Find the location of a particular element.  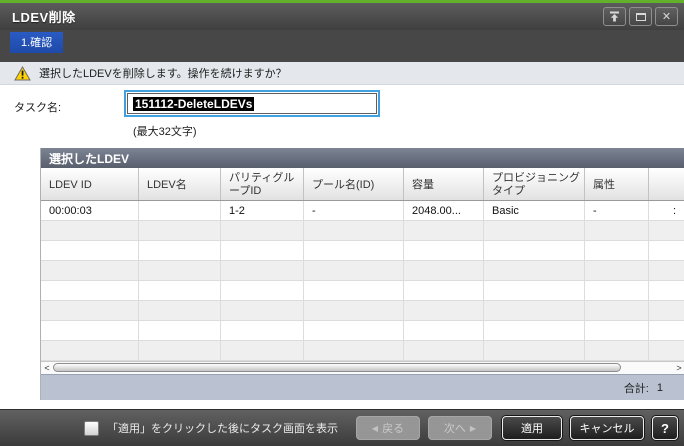

task-name-hint: (最大32文字) is located at coordinates (165, 132).